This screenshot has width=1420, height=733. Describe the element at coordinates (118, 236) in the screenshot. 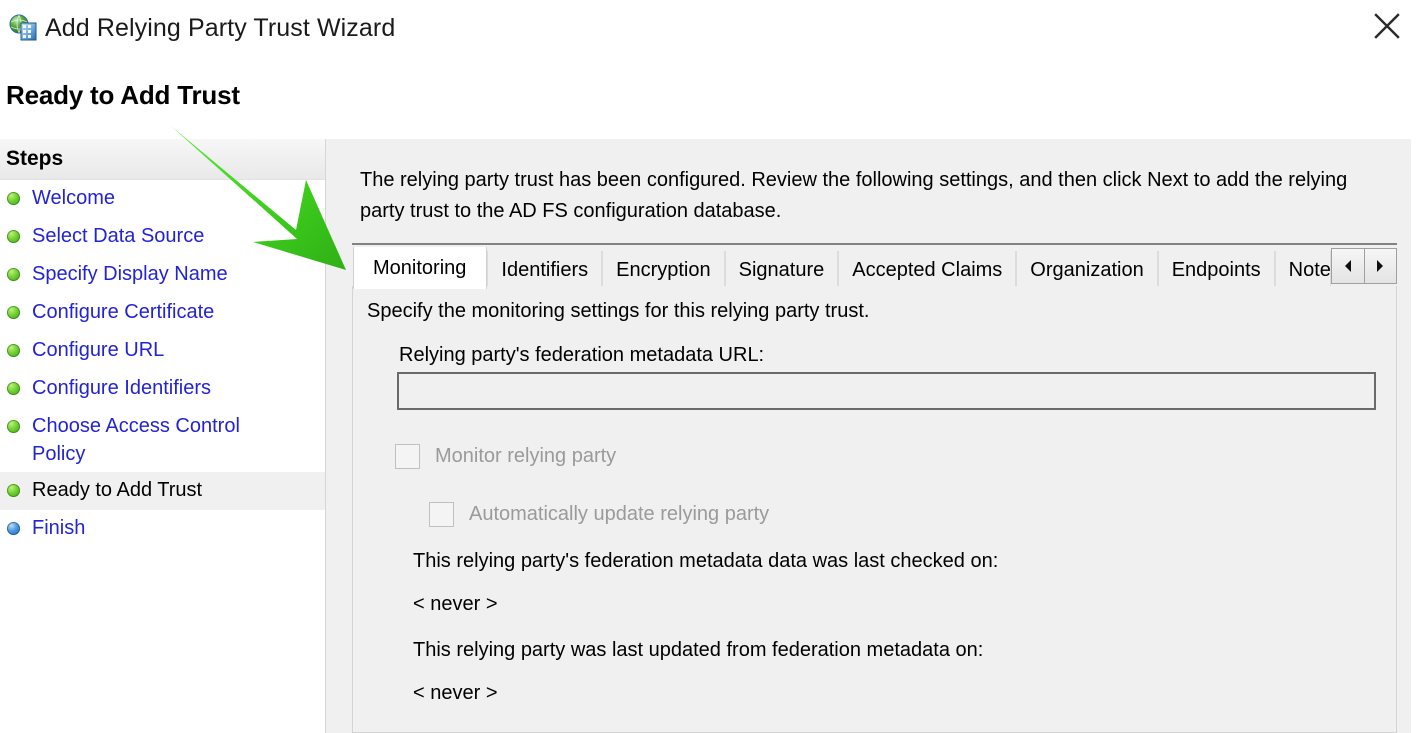

I see `sidebar-item-label: Select Data Source` at that location.